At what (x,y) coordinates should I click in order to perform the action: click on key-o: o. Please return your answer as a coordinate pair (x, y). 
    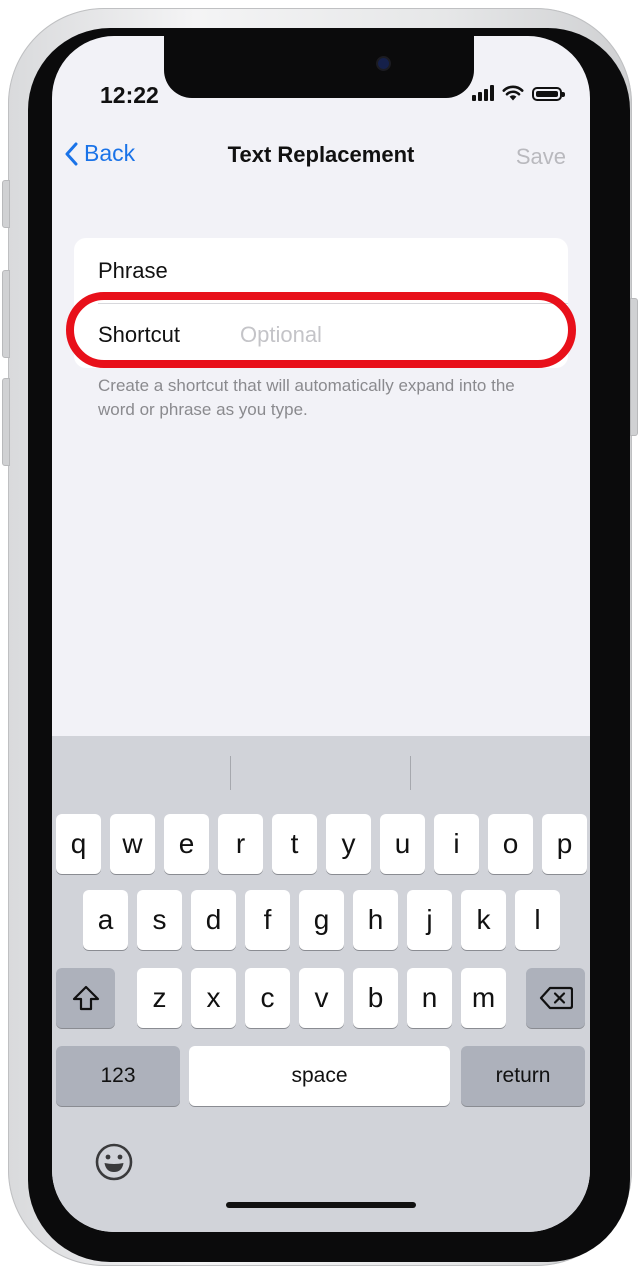
    Looking at the image, I should click on (510, 844).